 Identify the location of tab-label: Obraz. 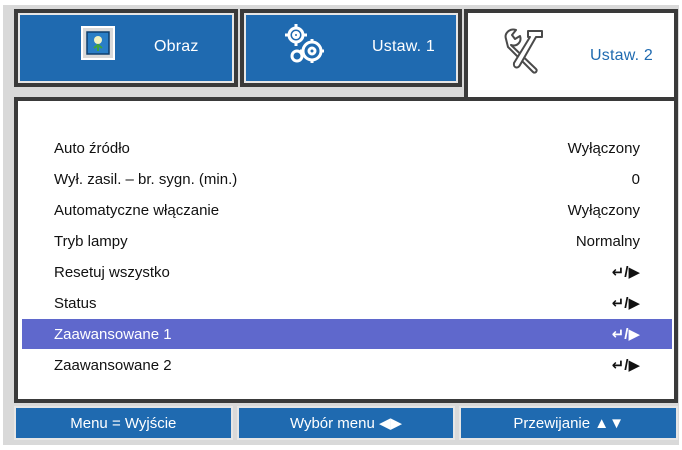
(176, 46).